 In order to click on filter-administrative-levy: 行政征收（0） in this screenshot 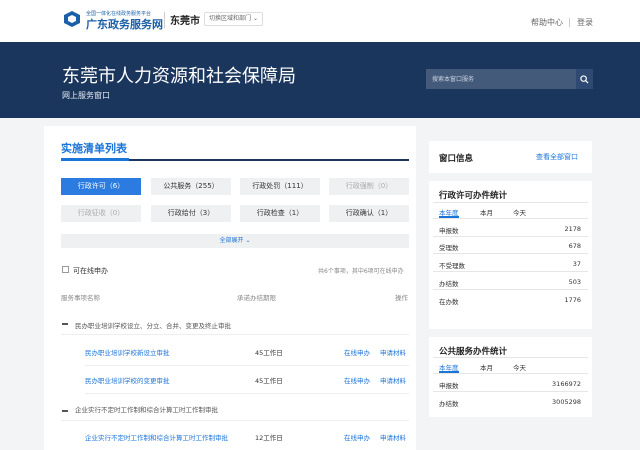, I will do `click(101, 213)`.